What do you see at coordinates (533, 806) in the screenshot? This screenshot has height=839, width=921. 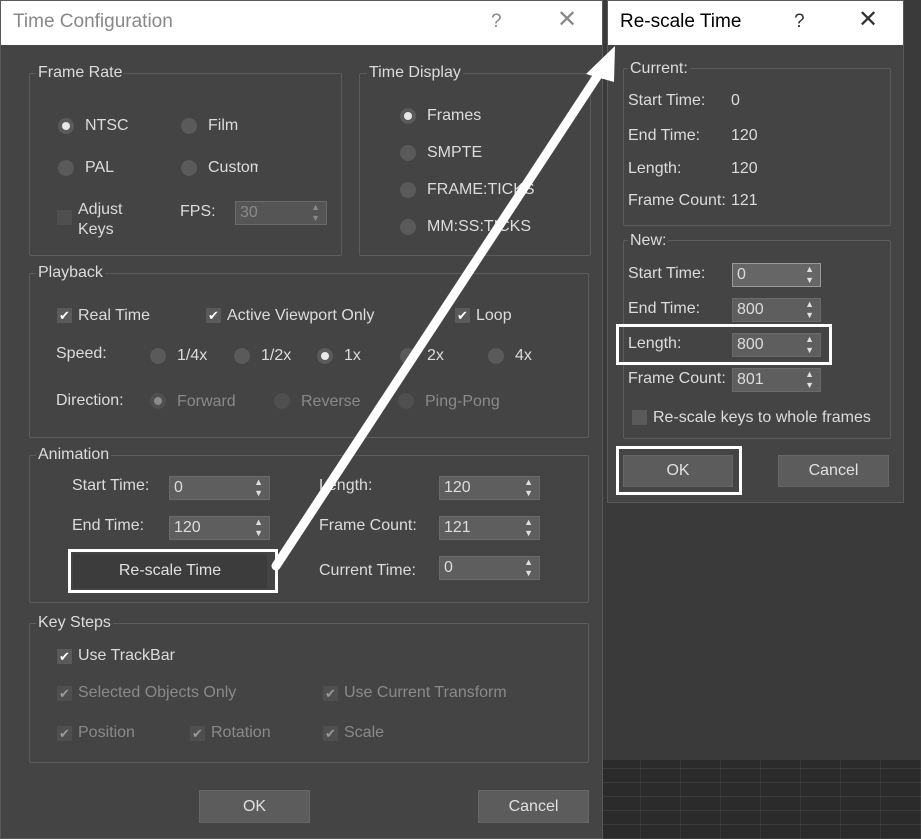 I see `cancel-button: Cancel` at bounding box center [533, 806].